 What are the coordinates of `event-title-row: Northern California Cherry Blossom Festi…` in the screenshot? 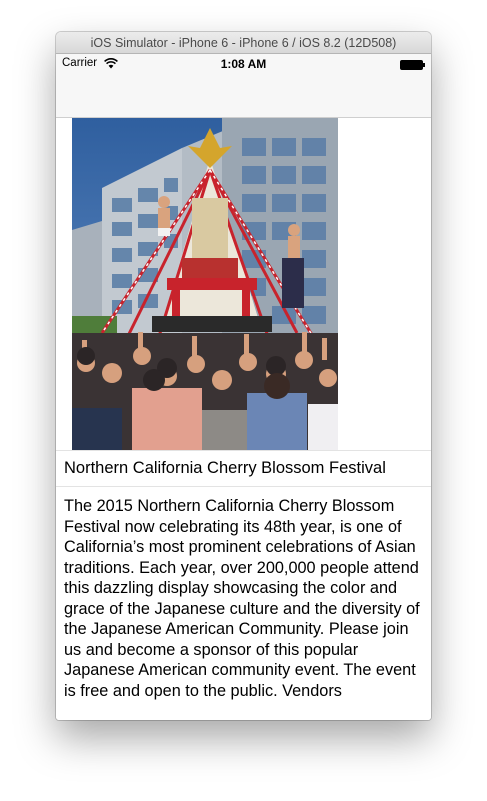 It's located at (243, 468).